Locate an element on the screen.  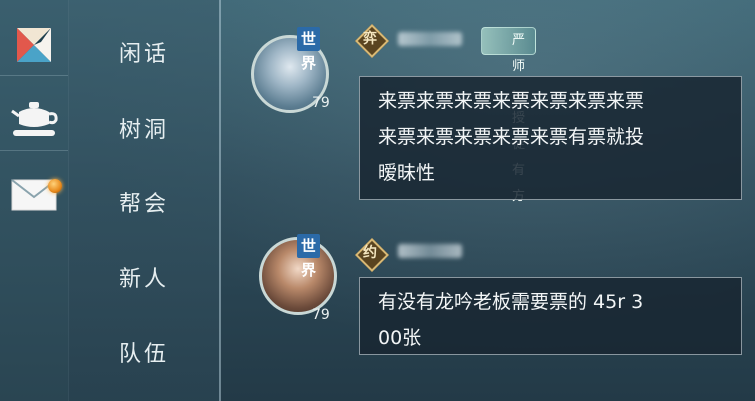
message-text: 来票来票来票来票来票来票来票 来票来票来票来票来票有票就投 暧昧性 is located at coordinates (511, 137).